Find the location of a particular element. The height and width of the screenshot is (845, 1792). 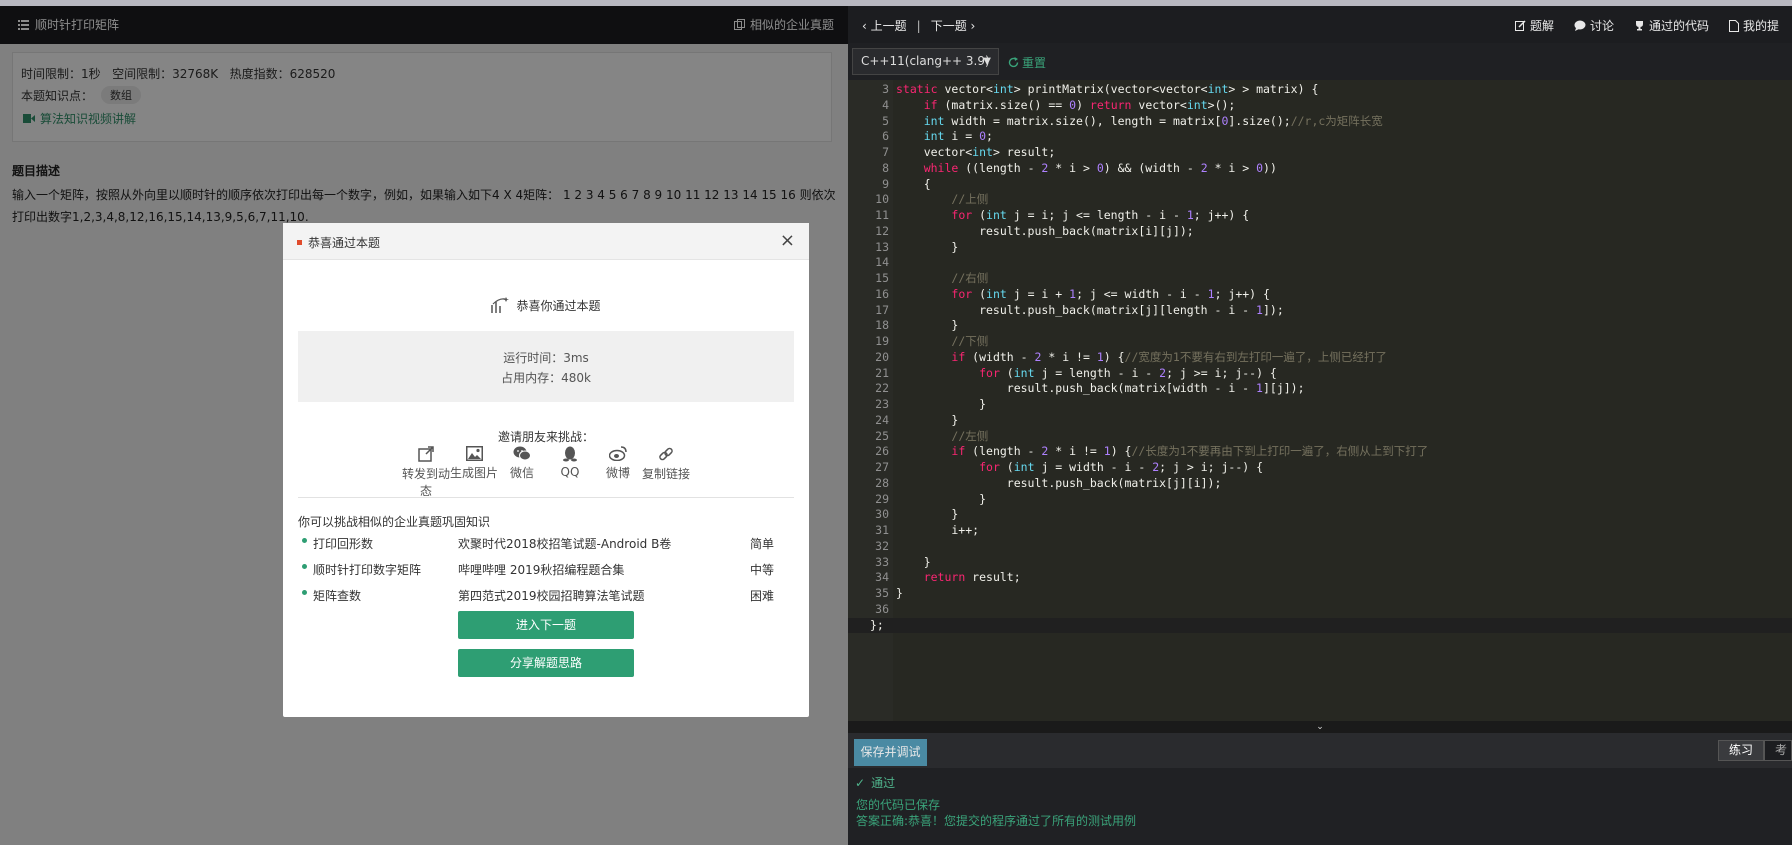

next-problem-link: 下一题 › is located at coordinates (953, 25).